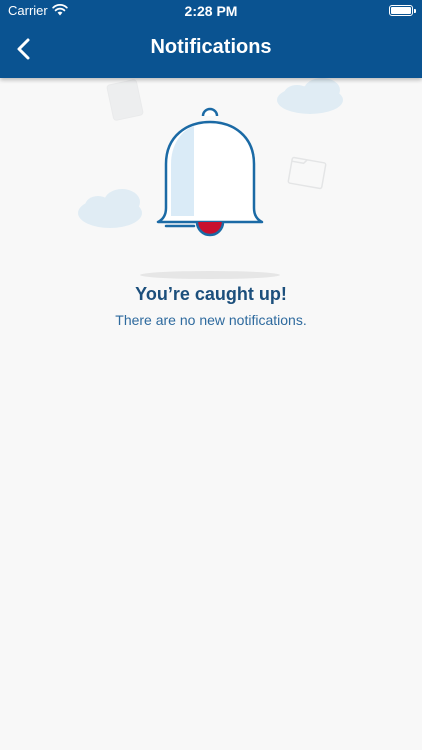 This screenshot has height=750, width=422. What do you see at coordinates (211, 294) in the screenshot?
I see `empty-state-title: You’re caught up!` at bounding box center [211, 294].